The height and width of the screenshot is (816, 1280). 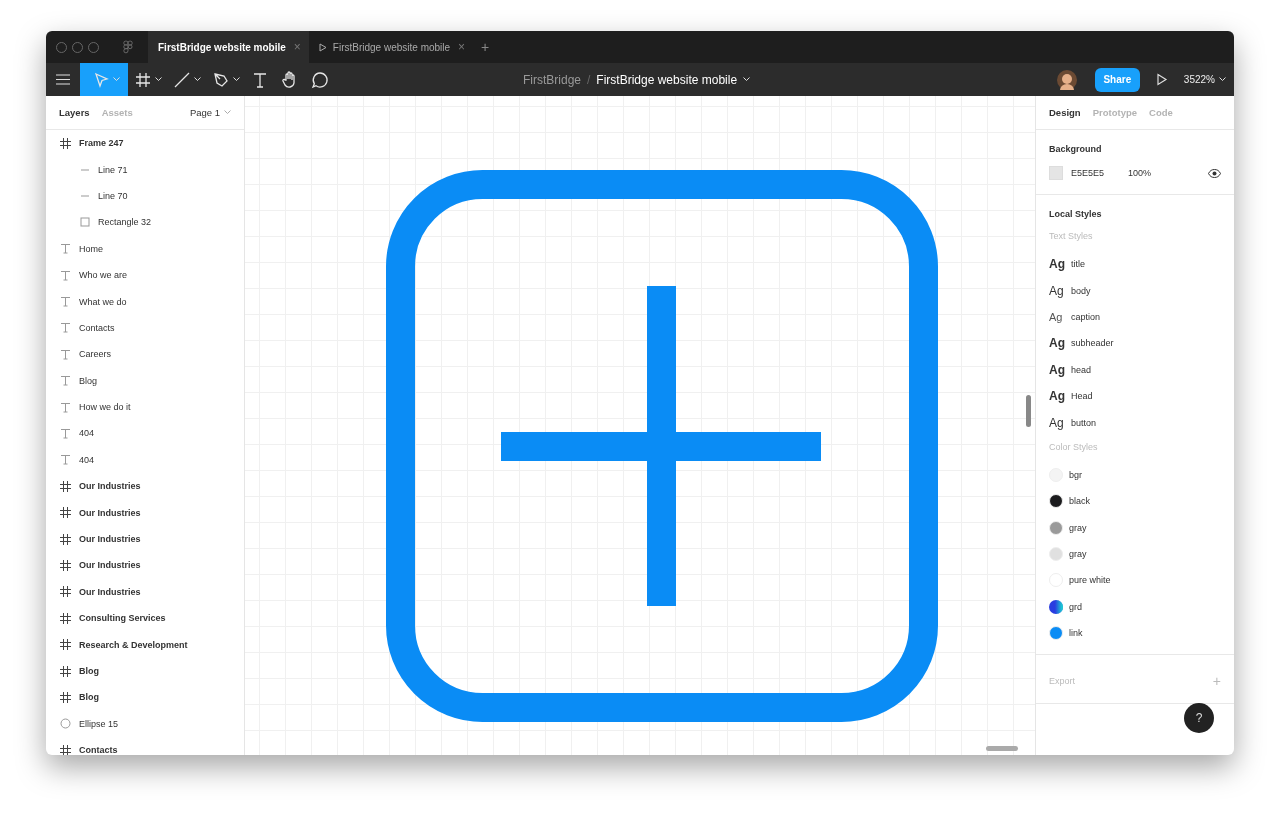 I want to click on color-style-item: black, so click(x=1135, y=501).